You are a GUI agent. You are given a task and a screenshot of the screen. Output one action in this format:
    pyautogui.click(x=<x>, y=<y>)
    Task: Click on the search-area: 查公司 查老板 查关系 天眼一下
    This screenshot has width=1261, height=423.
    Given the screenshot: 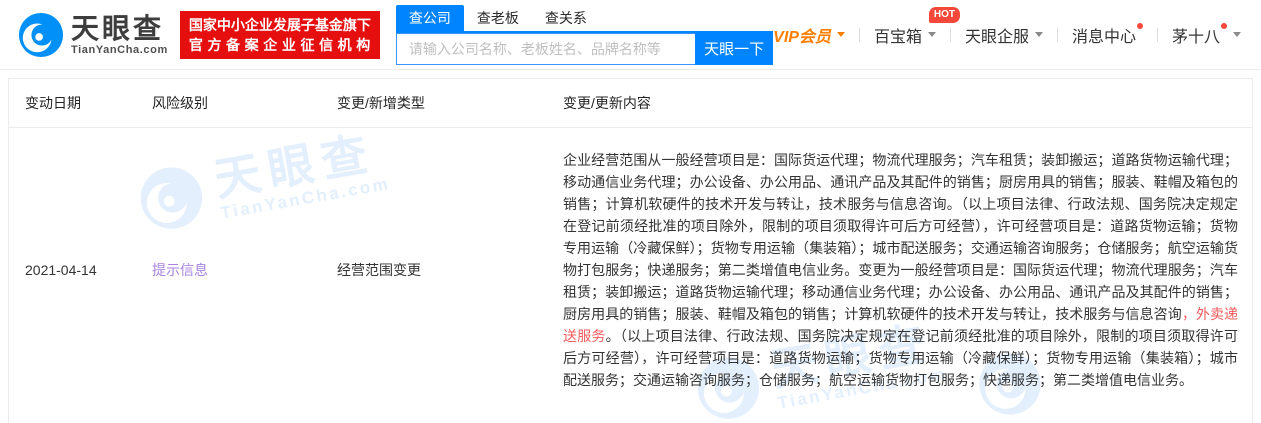 What is the action you would take?
    pyautogui.click(x=584, y=34)
    